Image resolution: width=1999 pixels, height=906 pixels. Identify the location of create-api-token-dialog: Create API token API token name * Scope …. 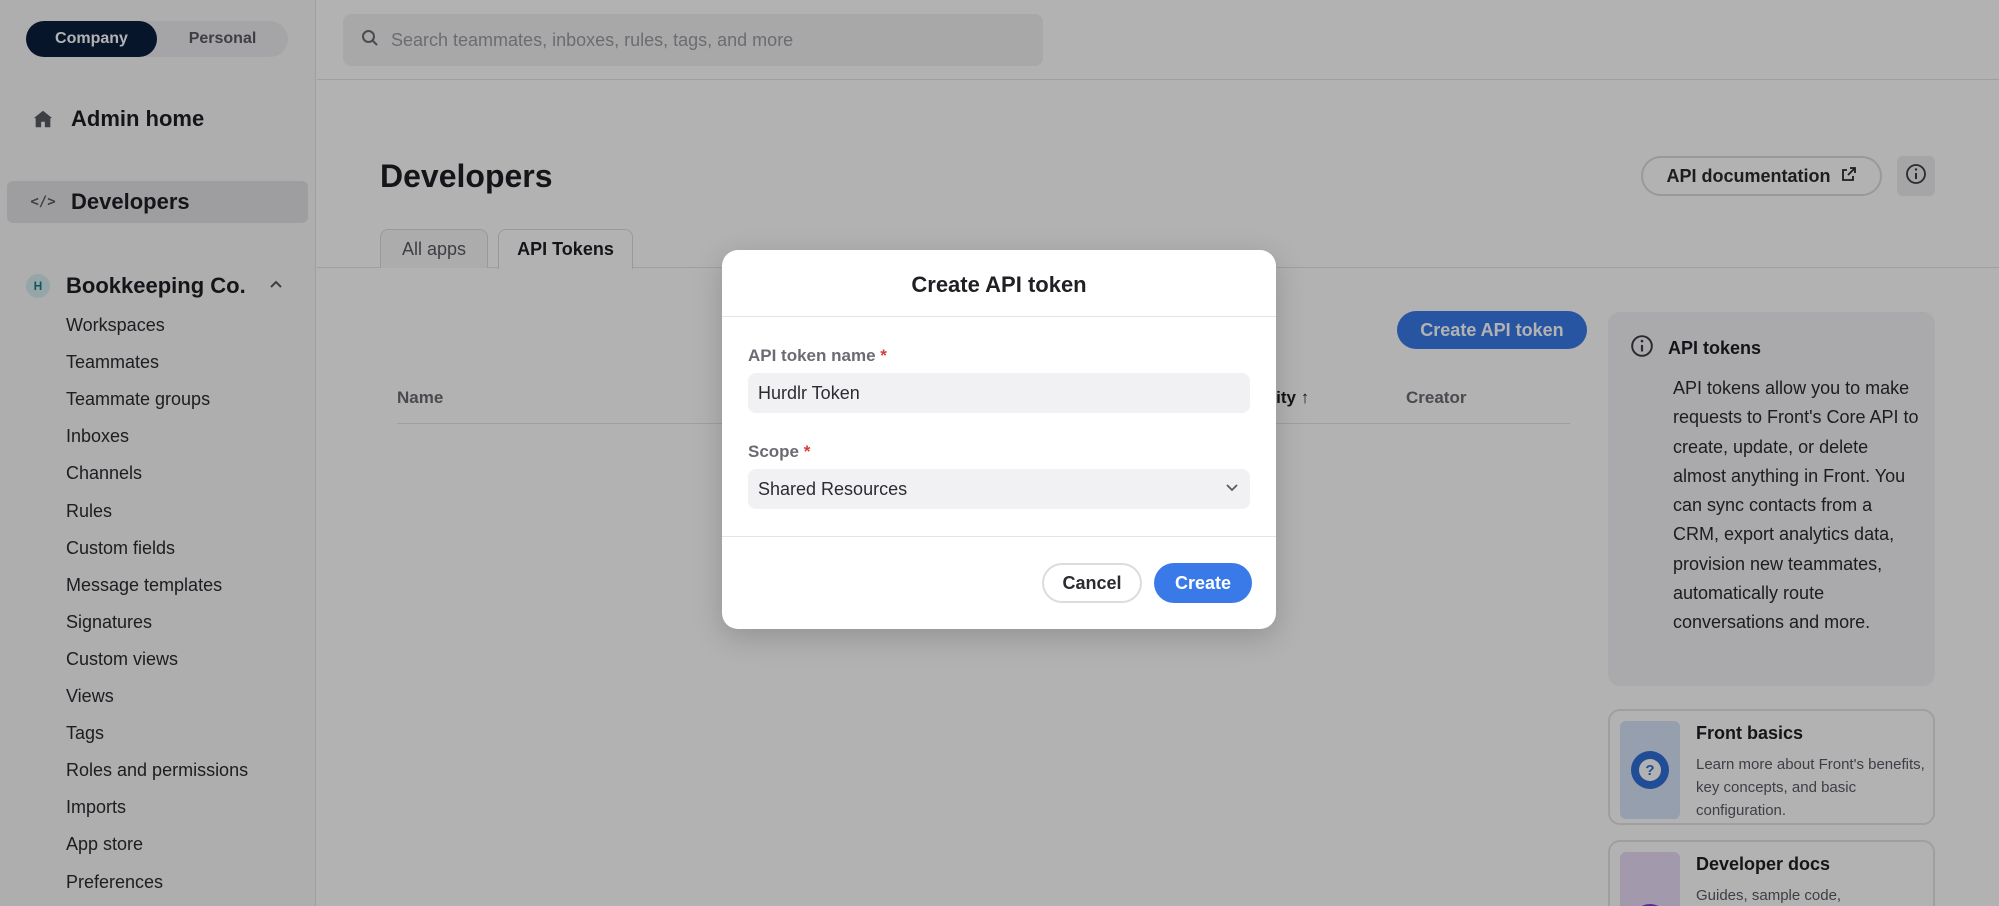
(999, 439).